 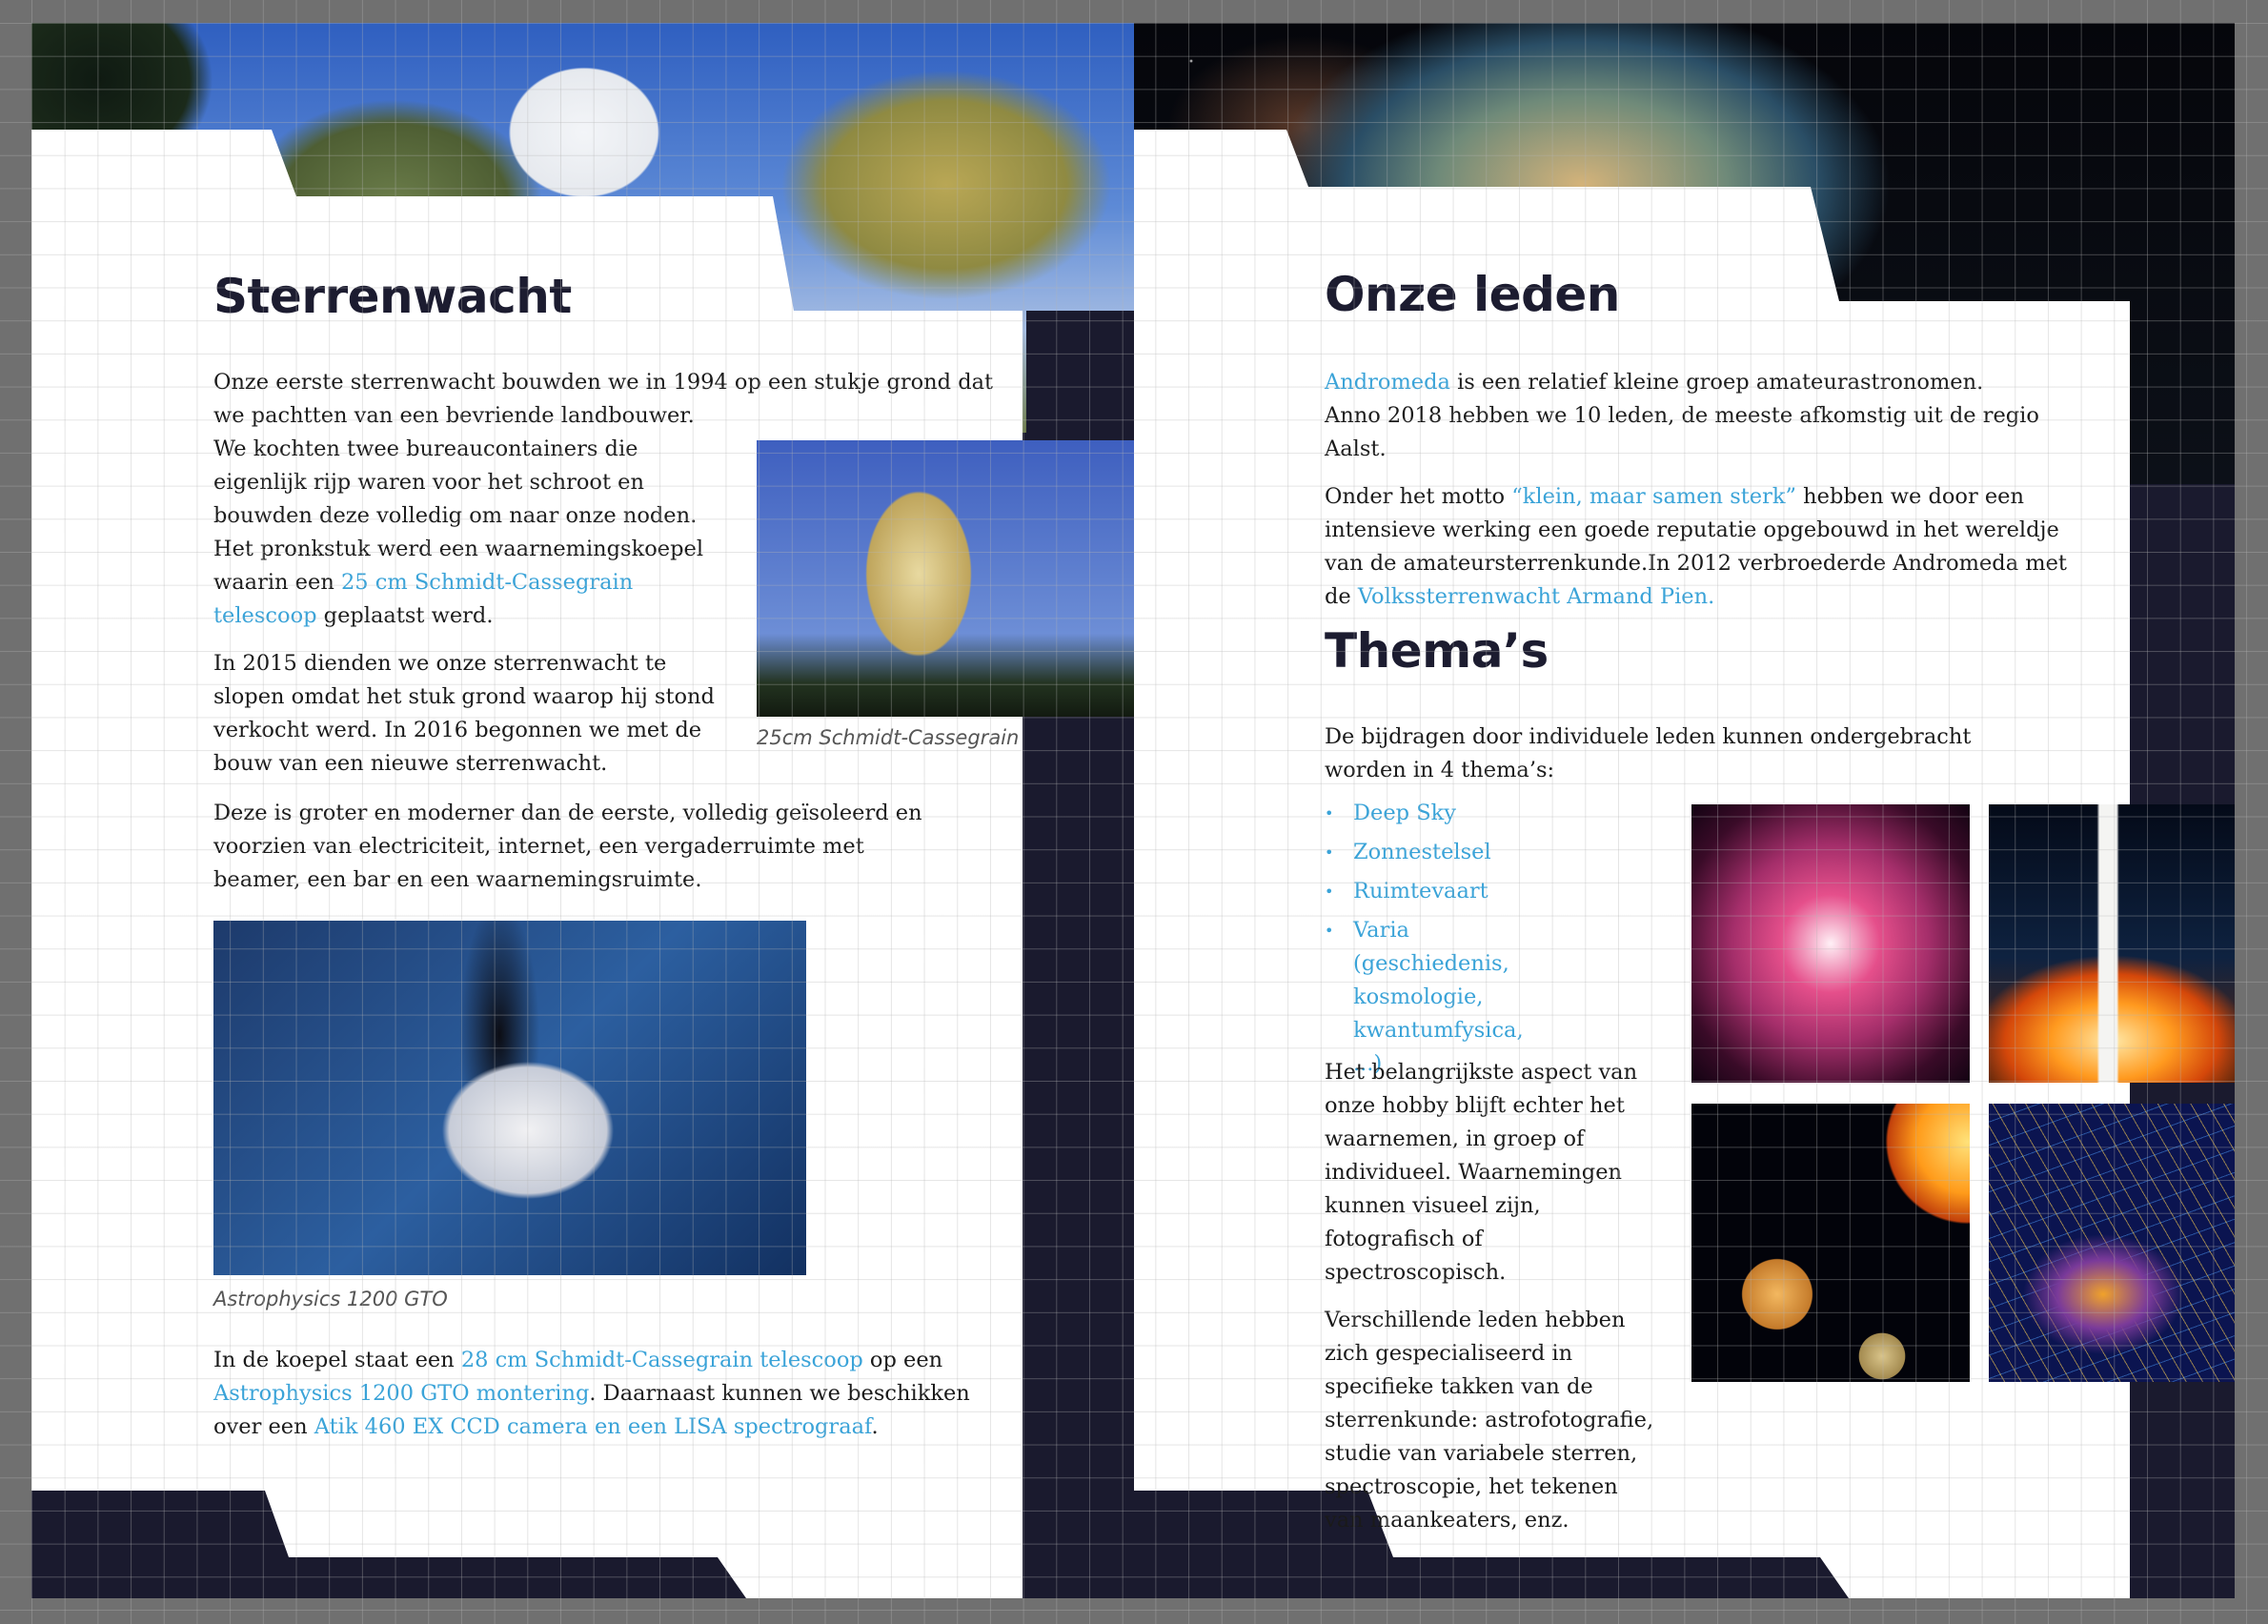 What do you see at coordinates (1653, 496) in the screenshot?
I see `motto-link: “klein, maar samen sterk”` at bounding box center [1653, 496].